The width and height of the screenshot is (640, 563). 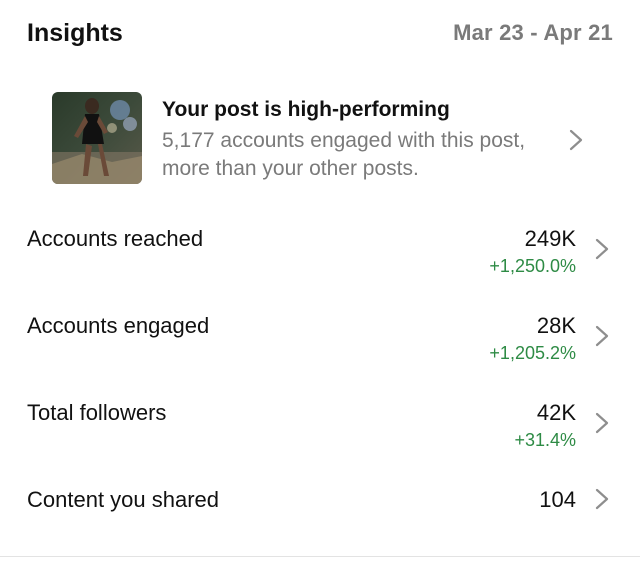 What do you see at coordinates (533, 33) in the screenshot?
I see `date-range: Mar 23 - Apr 21` at bounding box center [533, 33].